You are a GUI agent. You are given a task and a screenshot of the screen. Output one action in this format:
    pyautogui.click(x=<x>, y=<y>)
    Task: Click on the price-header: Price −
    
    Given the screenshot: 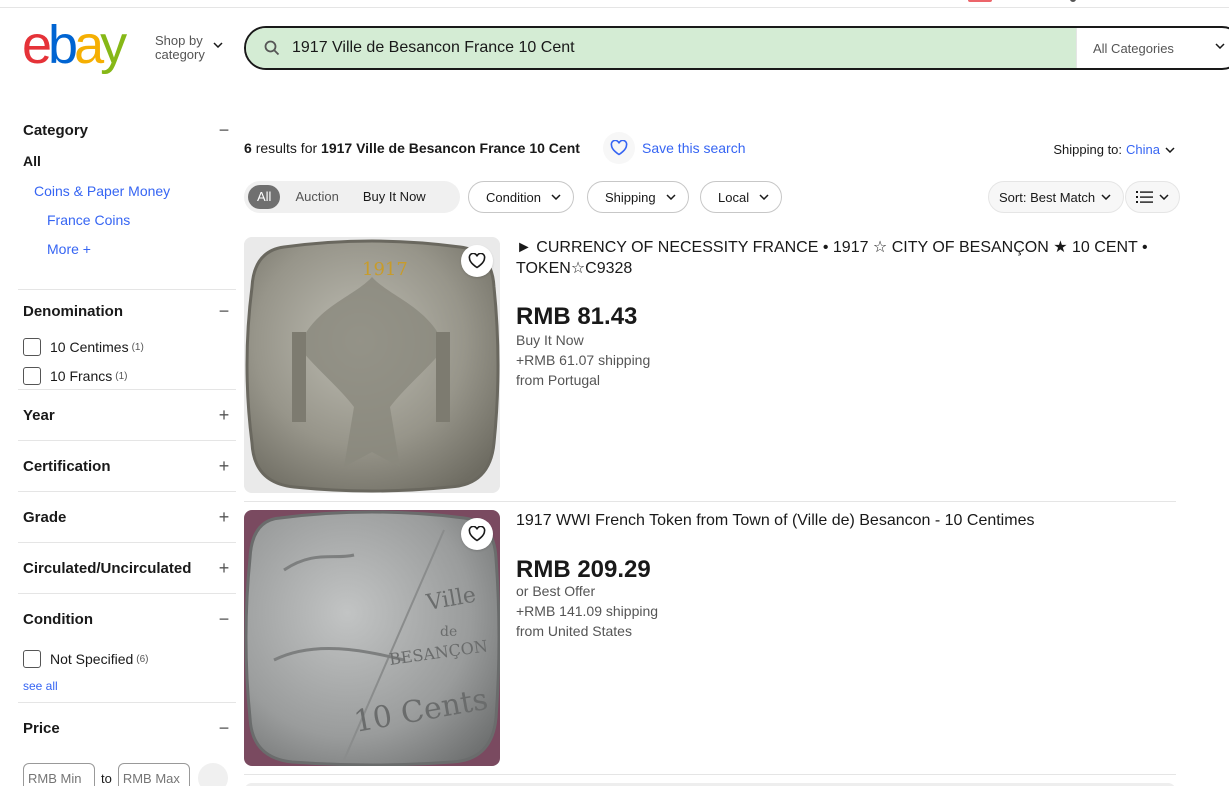 What is the action you would take?
    pyautogui.click(x=127, y=728)
    